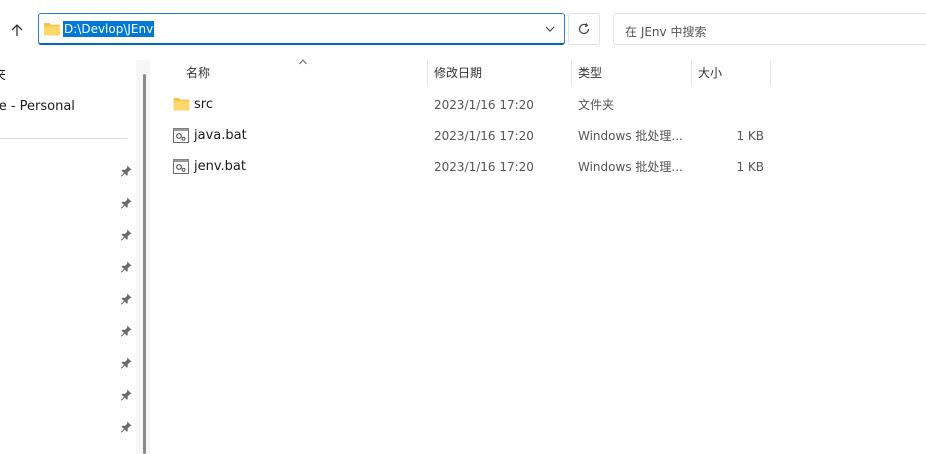  Describe the element at coordinates (666, 32) in the screenshot. I see `search-placeholder: 在 JEnv 中搜索` at that location.